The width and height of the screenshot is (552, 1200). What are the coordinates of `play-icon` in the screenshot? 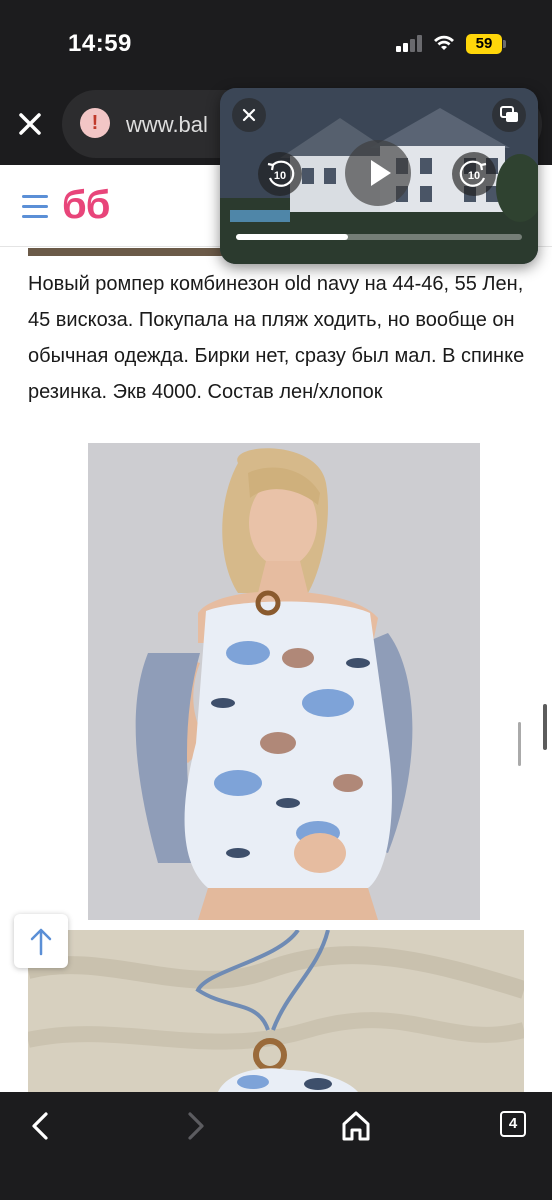 It's located at (381, 173).